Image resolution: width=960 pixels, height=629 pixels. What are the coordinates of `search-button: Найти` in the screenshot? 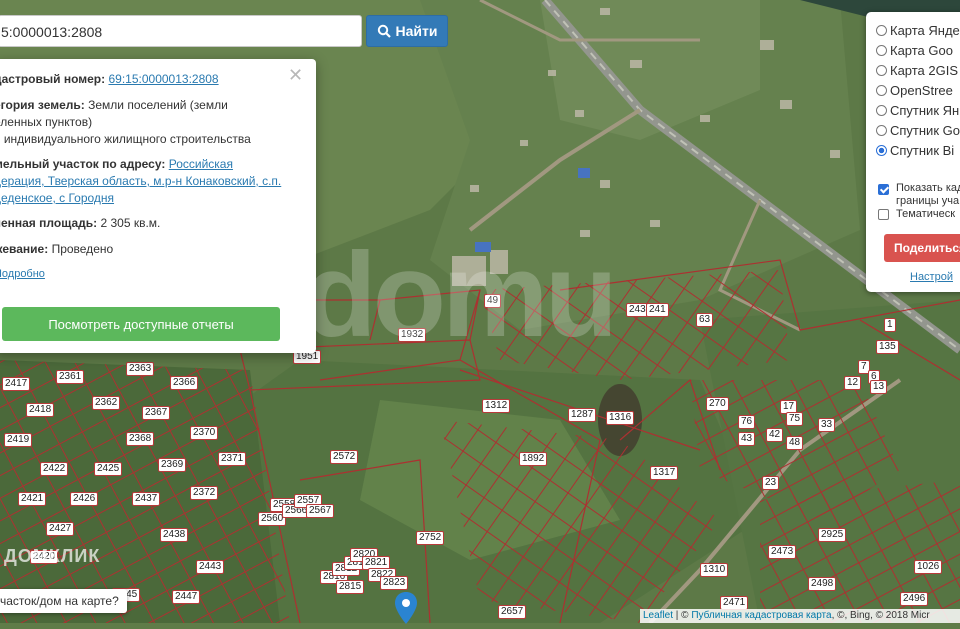 It's located at (407, 31).